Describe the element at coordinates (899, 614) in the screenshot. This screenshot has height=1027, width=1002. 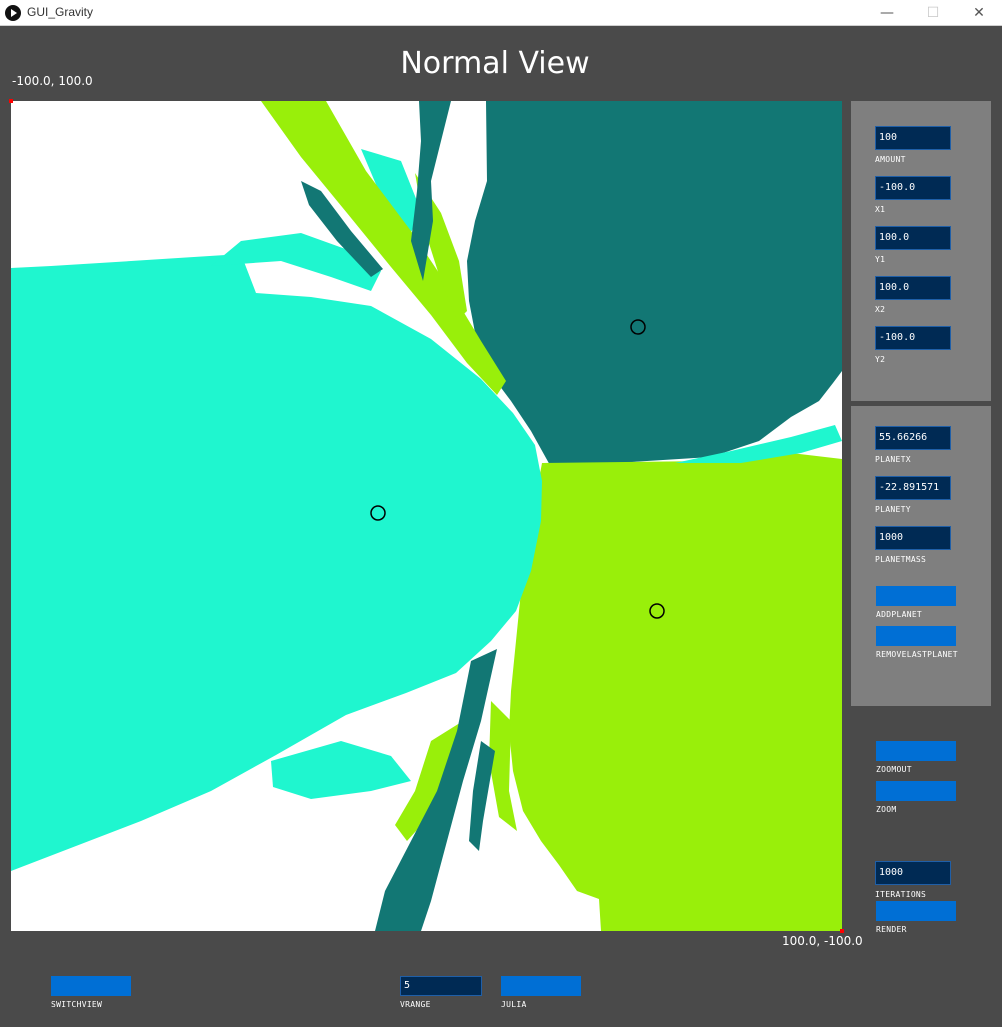
I see `addplanet-label: ADDPLANET` at that location.